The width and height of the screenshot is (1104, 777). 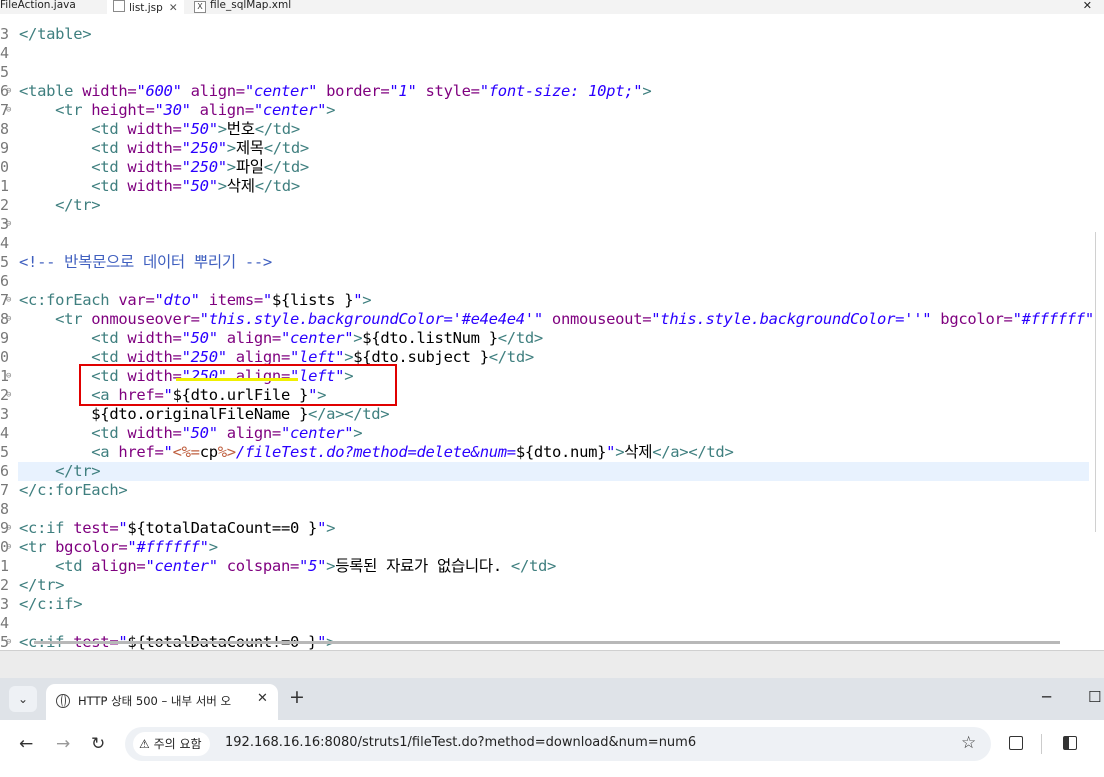 What do you see at coordinates (145, 7) in the screenshot?
I see `tab-list-jsp: list.jsp ✕` at bounding box center [145, 7].